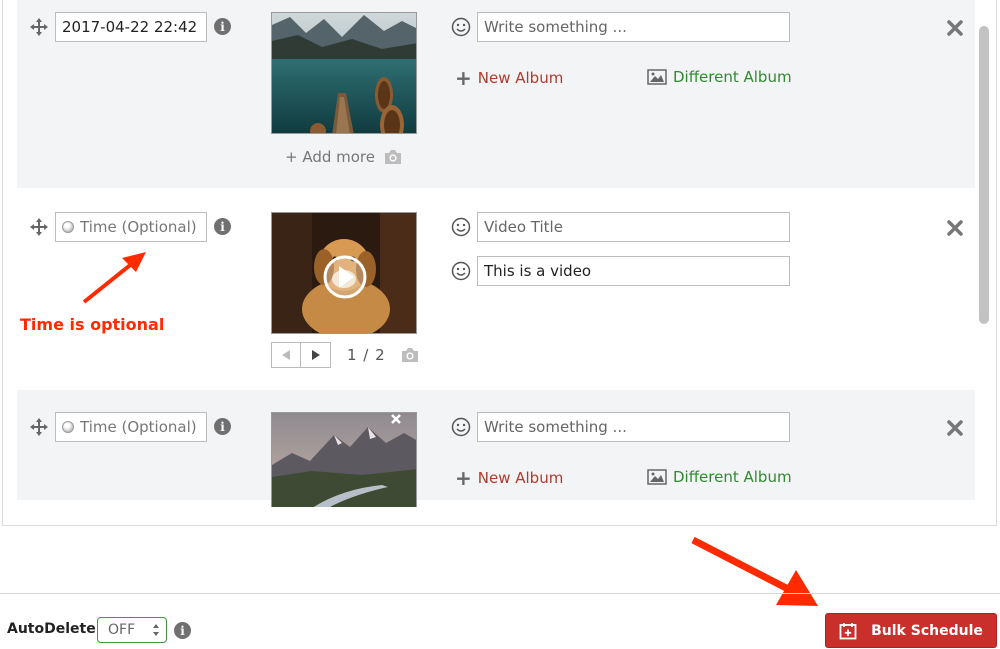  I want to click on add-more-label: + Add more, so click(330, 157).